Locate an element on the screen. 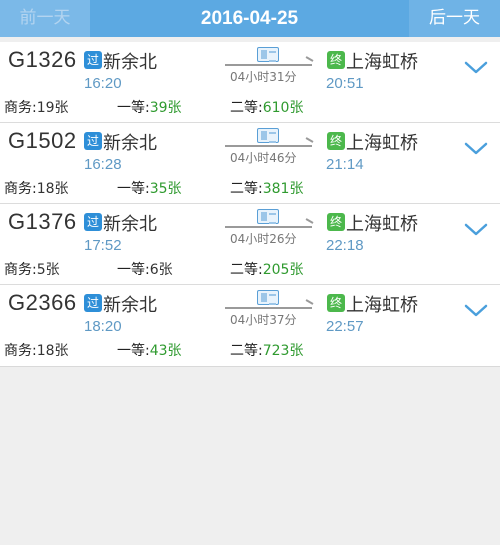 The image size is (500, 545). arrive-time: 22:18 is located at coordinates (345, 245).